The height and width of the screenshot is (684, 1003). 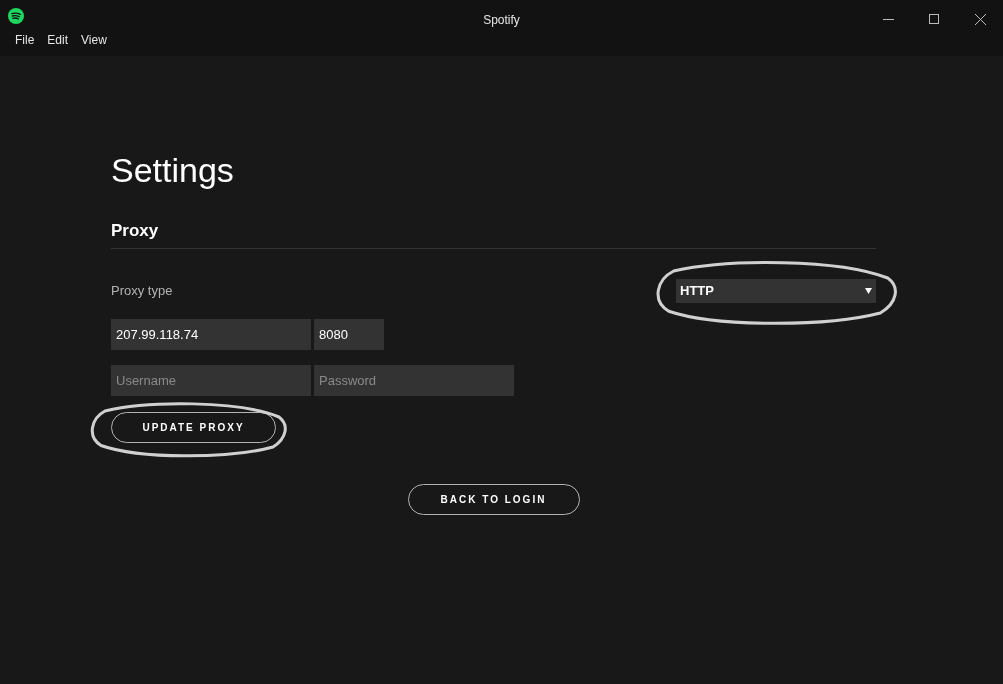 I want to click on maximize-icon, so click(x=934, y=19).